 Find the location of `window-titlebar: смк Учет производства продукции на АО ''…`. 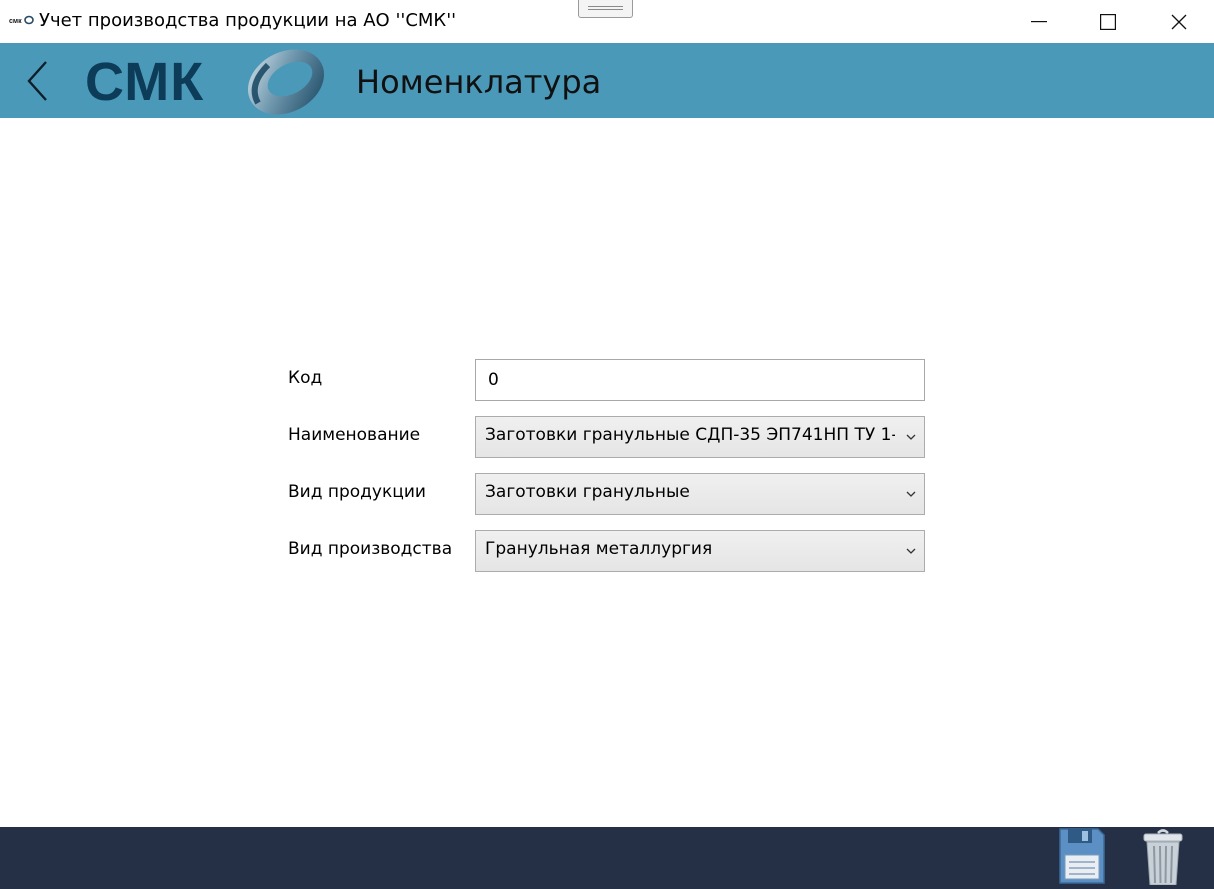

window-titlebar: смк Учет производства продукции на АО ''… is located at coordinates (607, 21).